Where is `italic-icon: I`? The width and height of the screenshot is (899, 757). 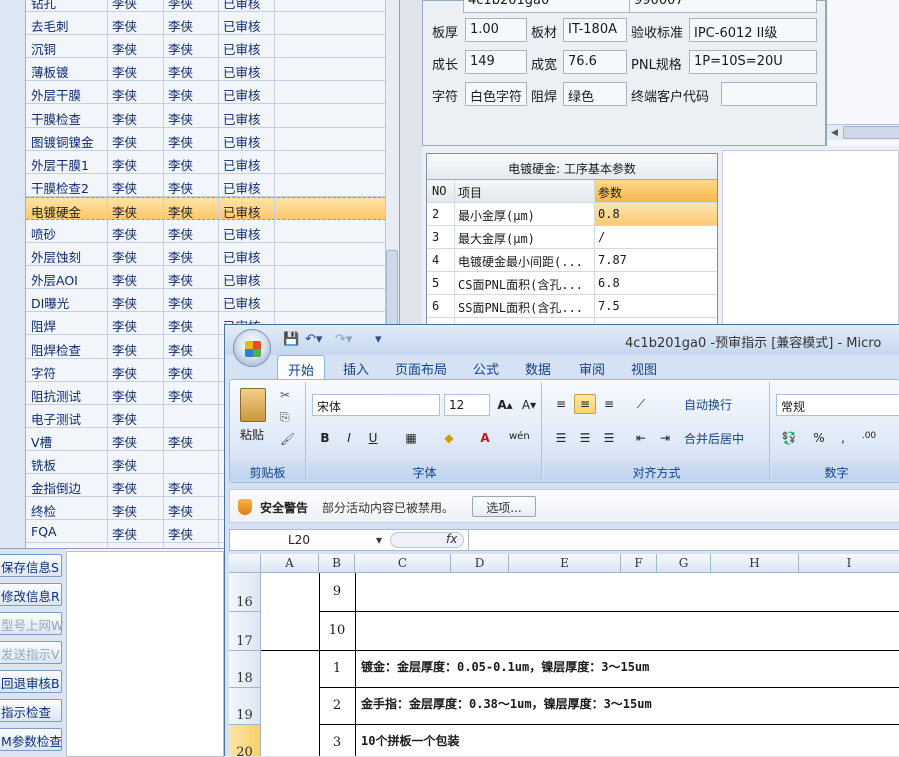
italic-icon: I is located at coordinates (349, 438).